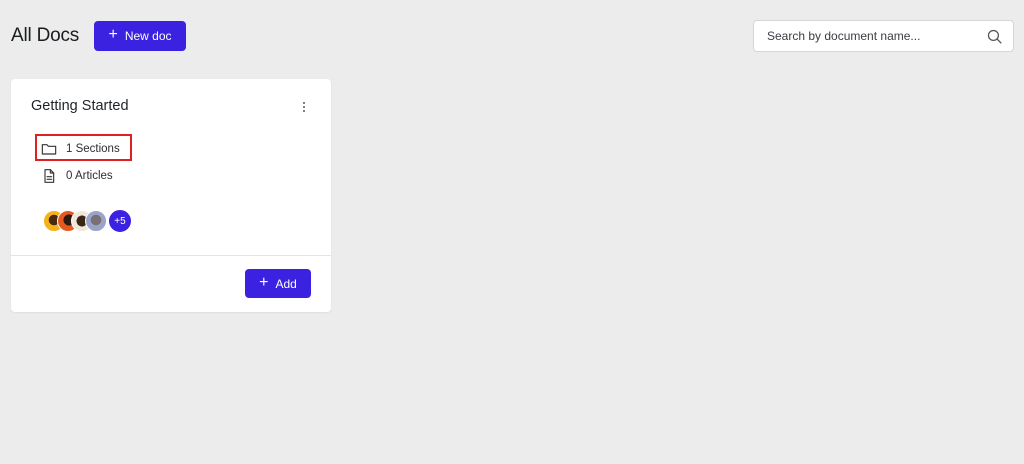 Image resolution: width=1024 pixels, height=464 pixels. What do you see at coordinates (304, 107) in the screenshot?
I see `more-vertical-icon` at bounding box center [304, 107].